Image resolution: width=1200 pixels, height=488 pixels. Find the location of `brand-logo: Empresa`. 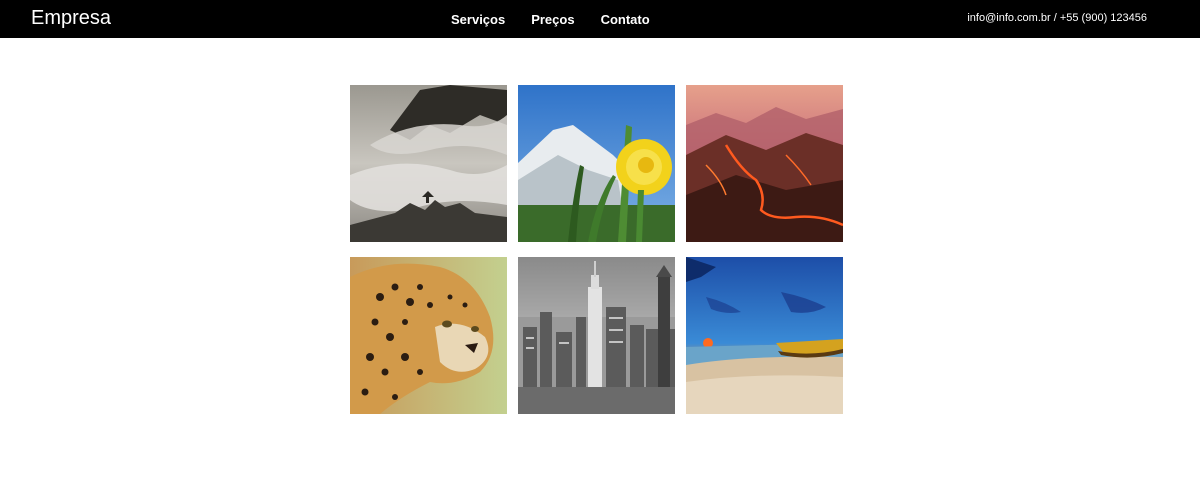

brand-logo: Empresa is located at coordinates (71, 18).